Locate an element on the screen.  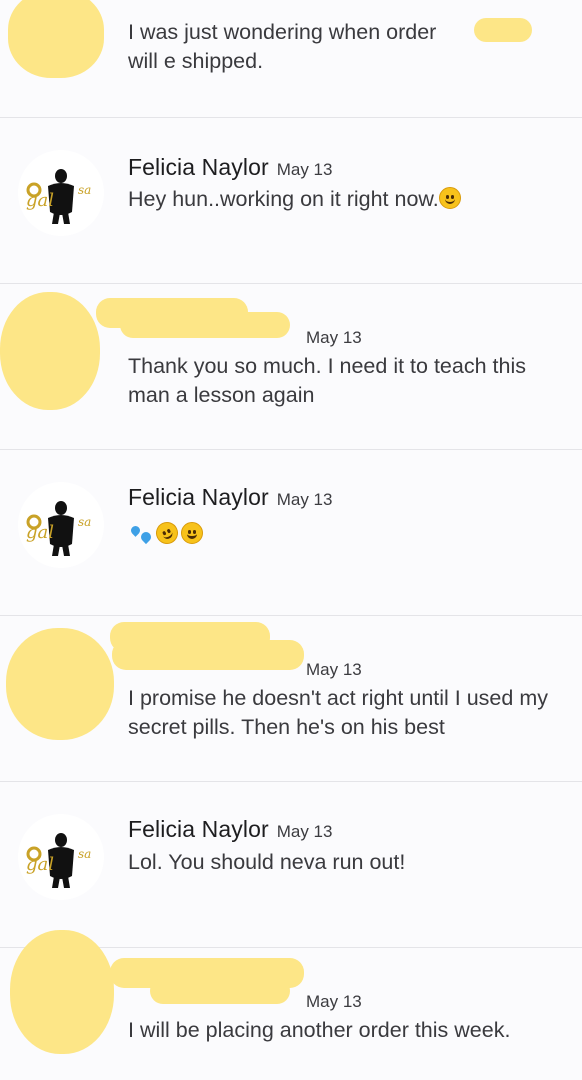
grinning-squinting-face-icon is located at coordinates (192, 533).